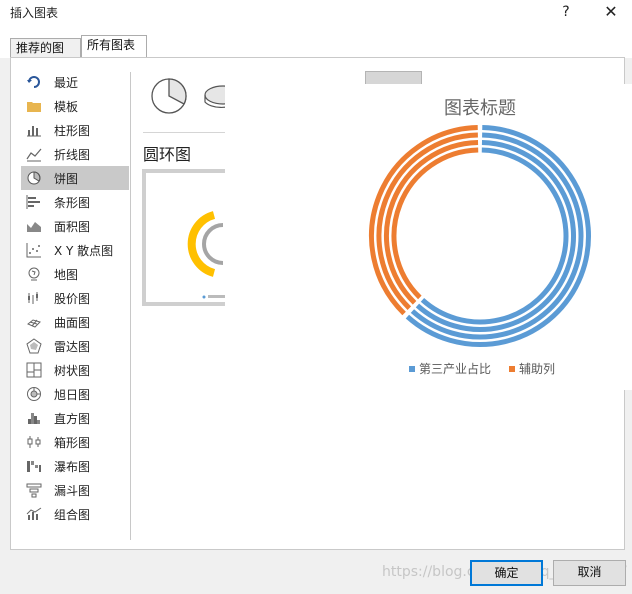 Image resolution: width=632 pixels, height=594 pixels. Describe the element at coordinates (34, 466) in the screenshot. I see `waterfall-chart-icon` at that location.